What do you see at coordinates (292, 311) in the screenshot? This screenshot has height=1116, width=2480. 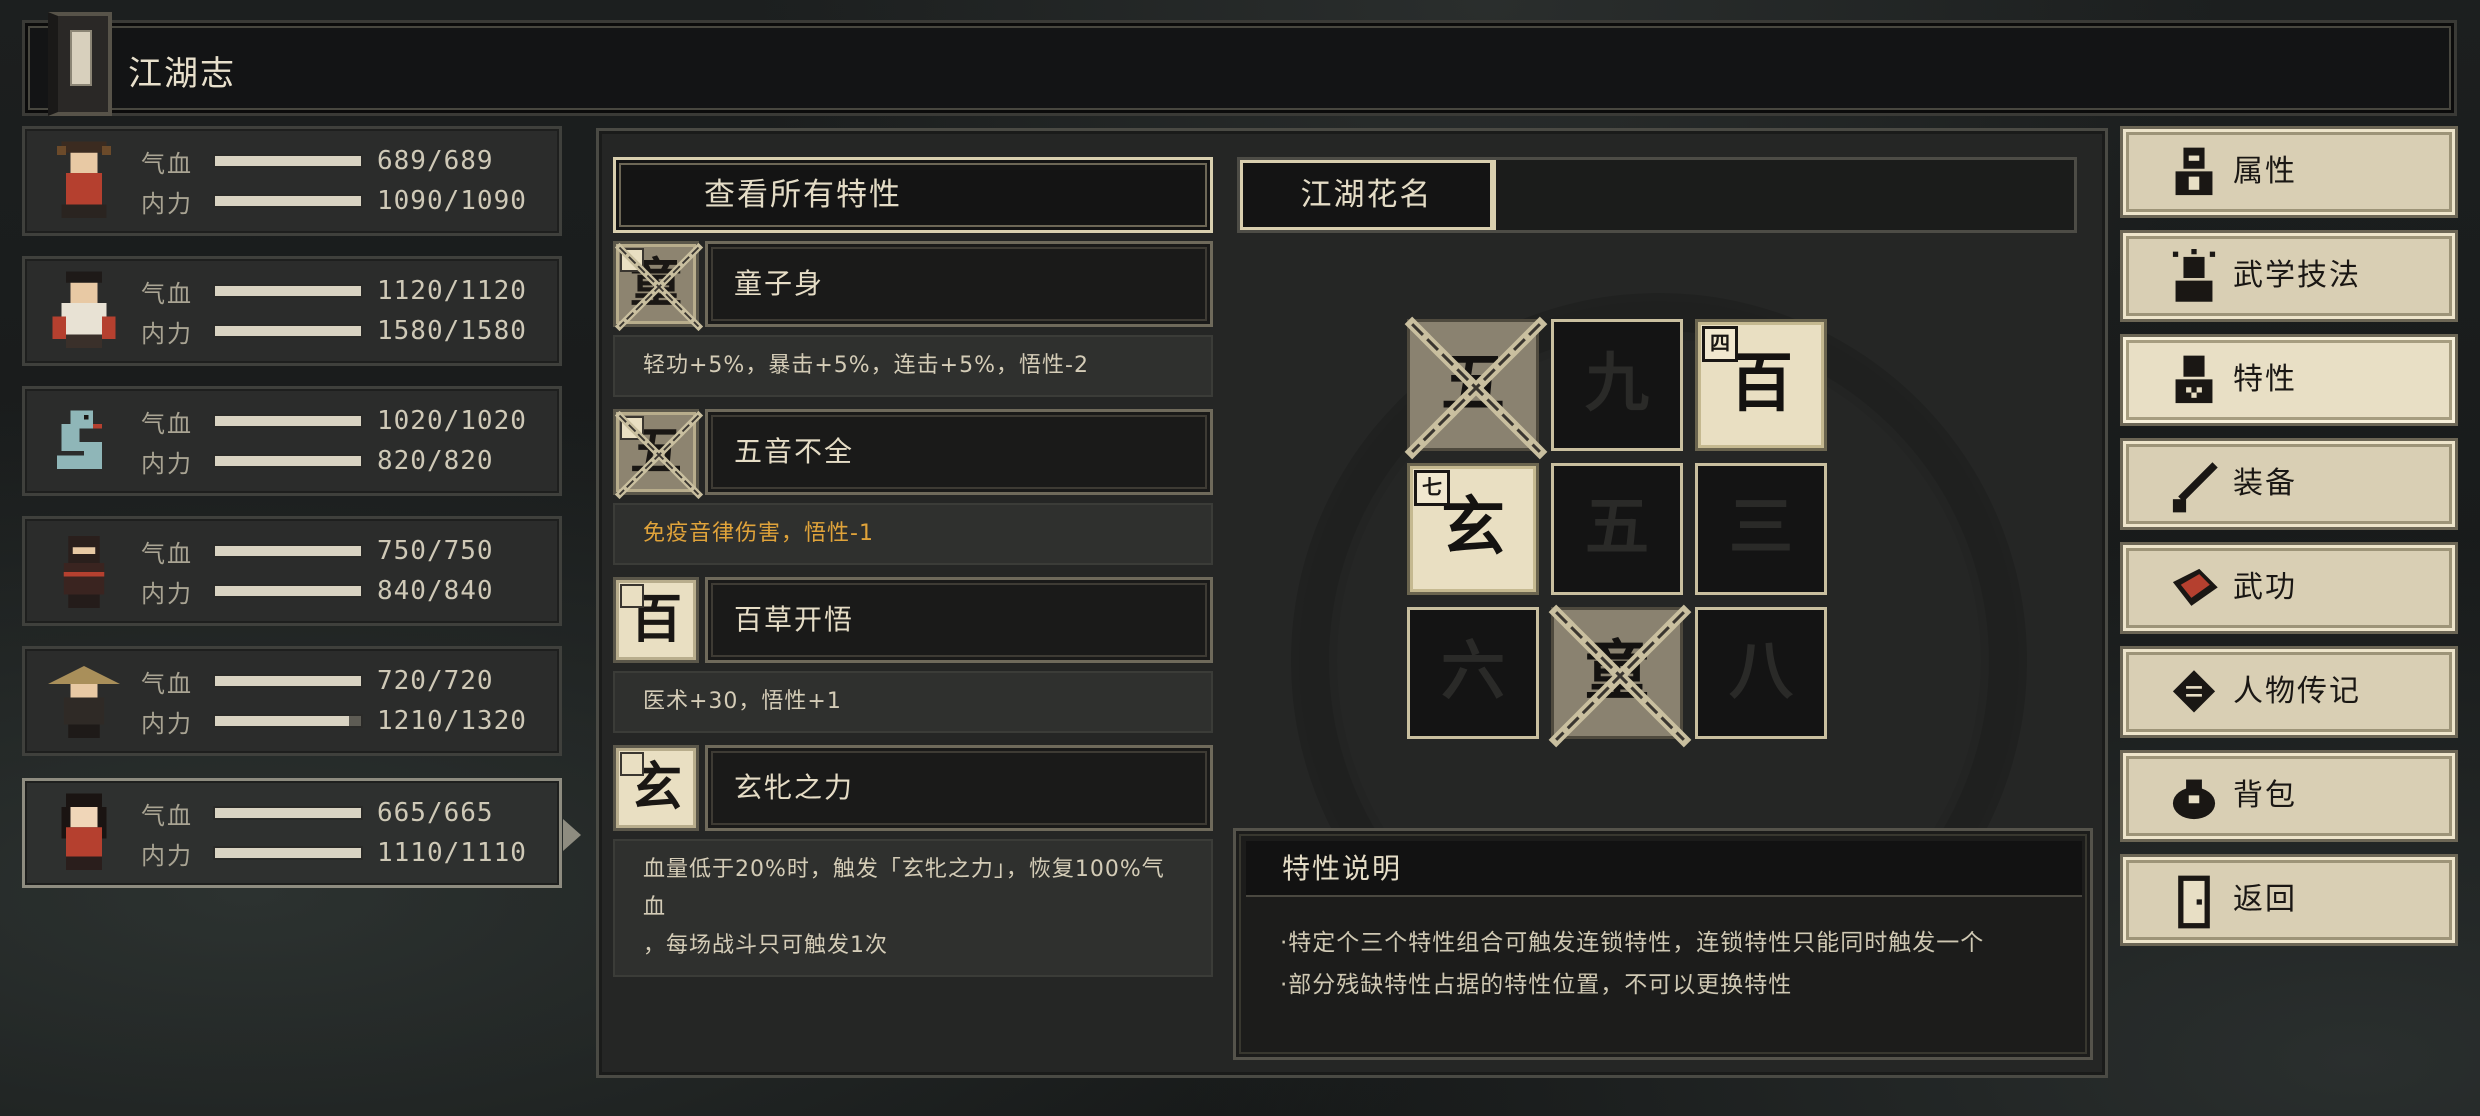 I see `party-member-card: 气血 1120/1120 内力 1580/1580` at bounding box center [292, 311].